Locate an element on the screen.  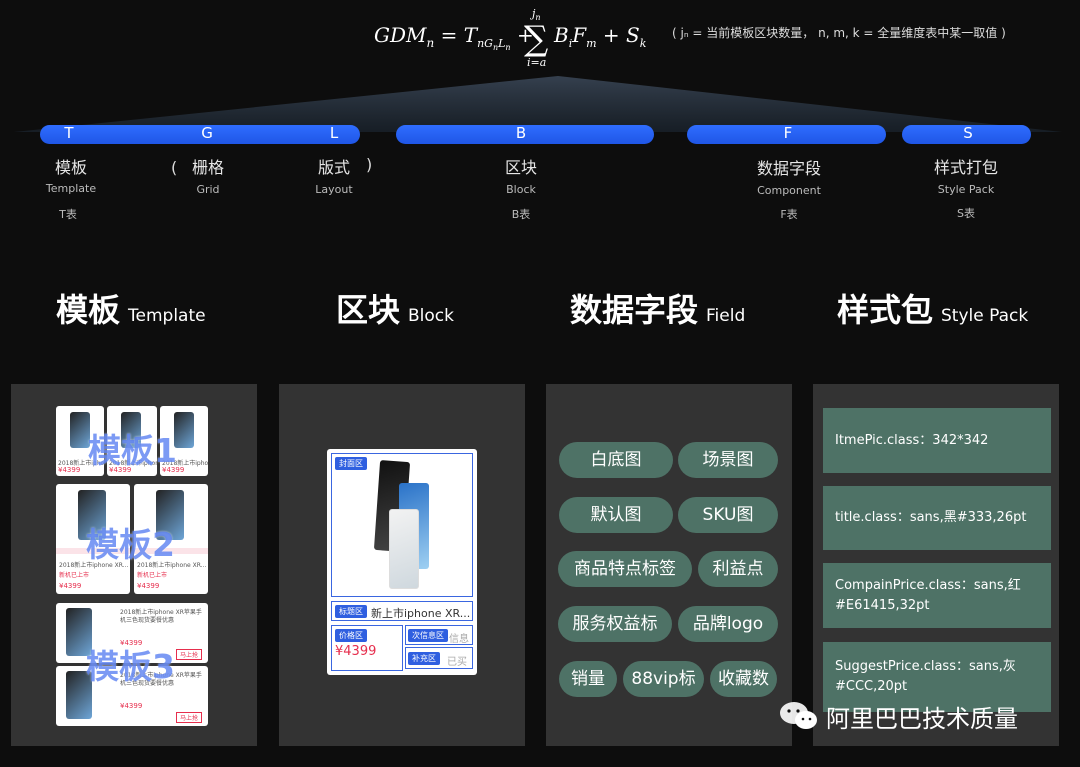
letter-t: T is located at coordinates (69, 133).